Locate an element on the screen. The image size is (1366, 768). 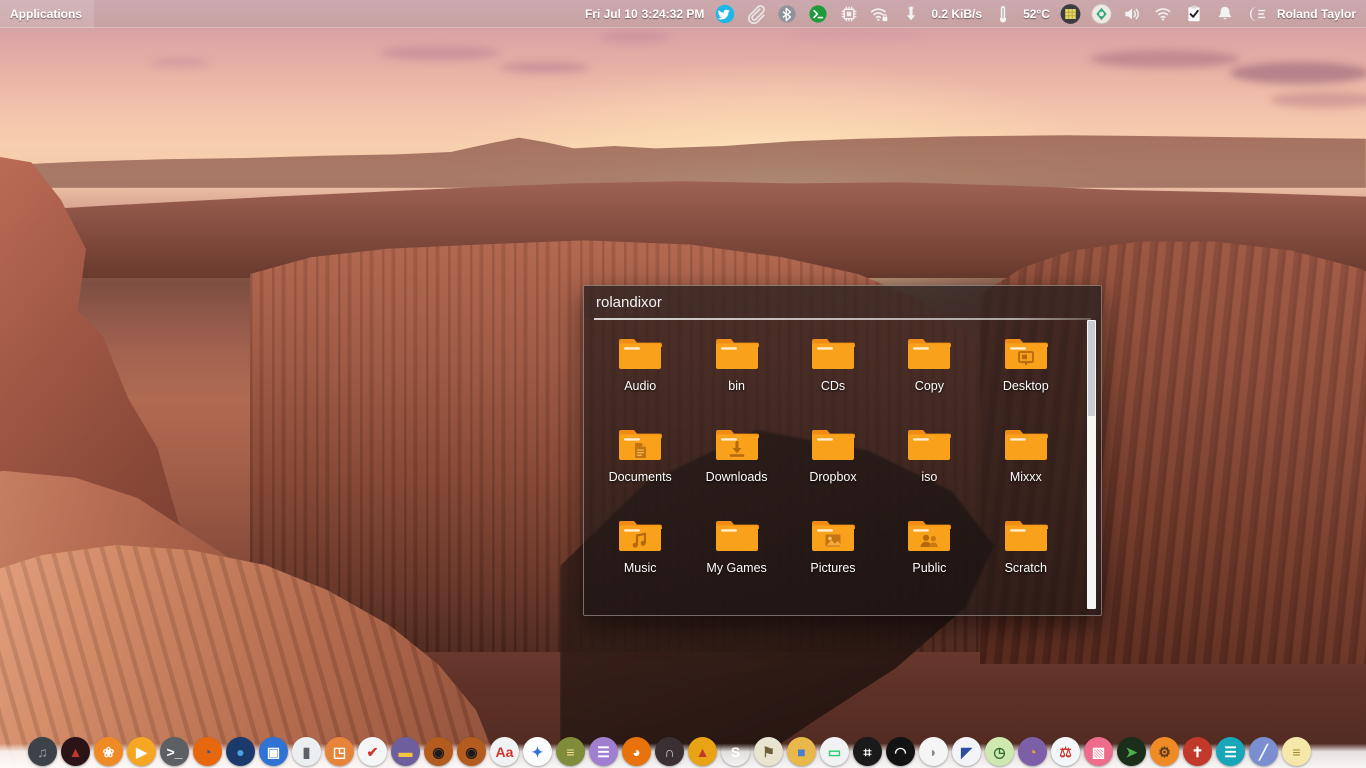
clipboard-check-icon is located at coordinates (1194, 13).